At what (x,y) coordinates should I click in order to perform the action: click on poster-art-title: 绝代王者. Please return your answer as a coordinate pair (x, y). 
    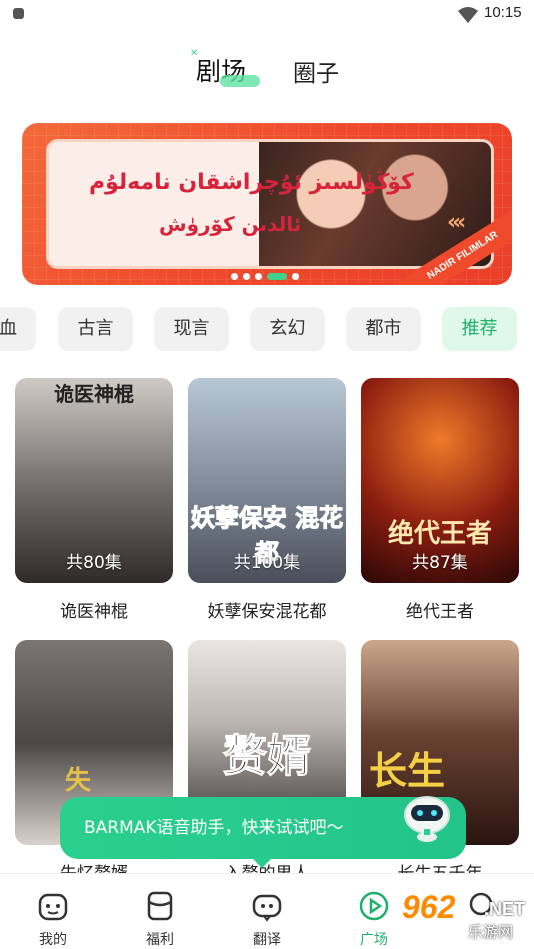
    Looking at the image, I should click on (439, 534).